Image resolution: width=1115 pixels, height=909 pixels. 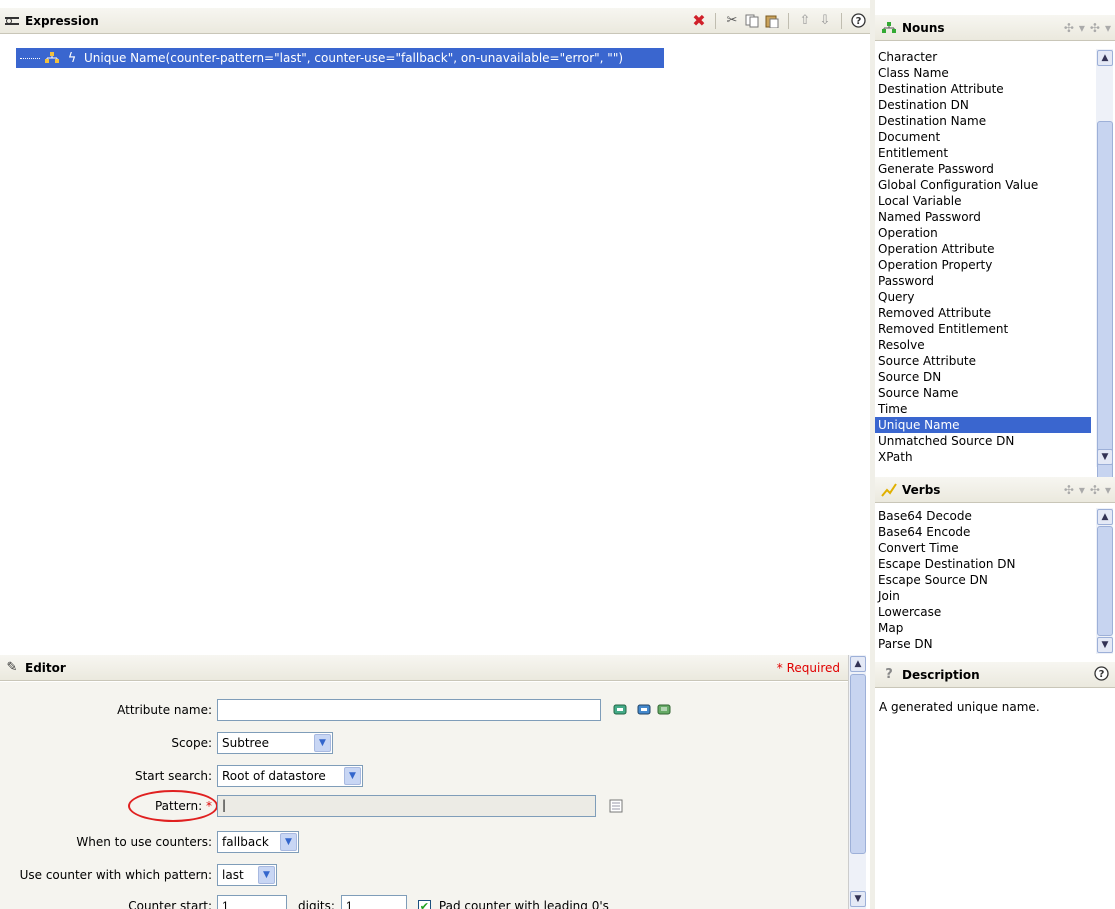 I want to click on noun-list-item: Operation Attribute, so click(x=983, y=249).